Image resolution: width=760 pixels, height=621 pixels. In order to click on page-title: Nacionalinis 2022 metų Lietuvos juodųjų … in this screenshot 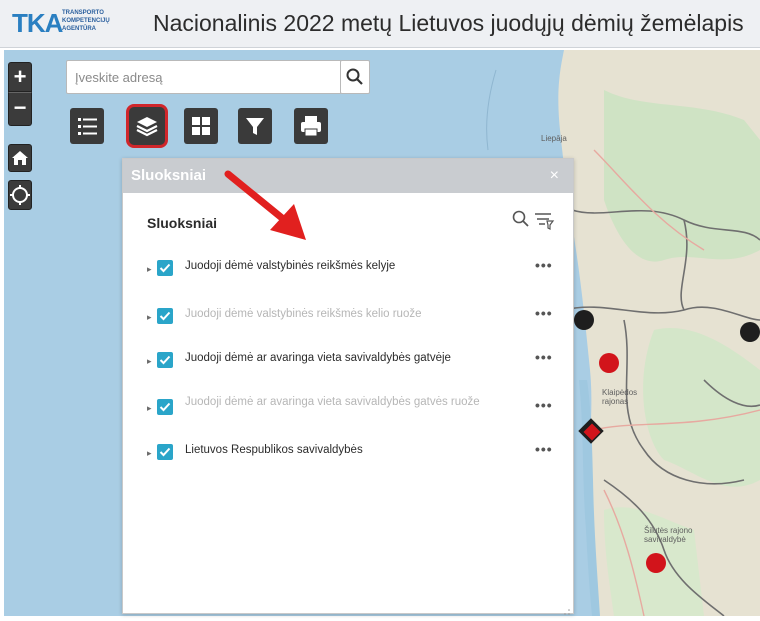, I will do `click(448, 23)`.